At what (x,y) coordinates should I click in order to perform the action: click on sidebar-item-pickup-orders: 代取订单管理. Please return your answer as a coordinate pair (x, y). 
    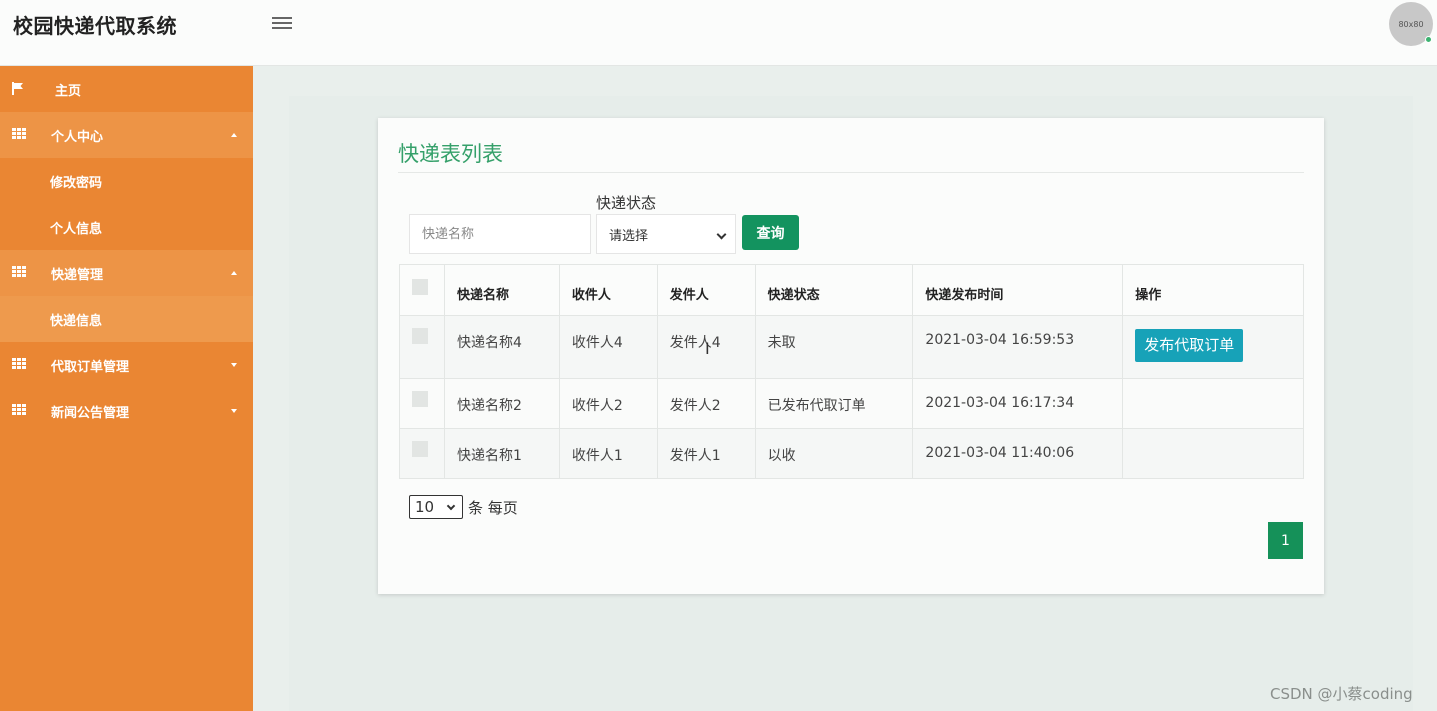
    Looking at the image, I should click on (126, 365).